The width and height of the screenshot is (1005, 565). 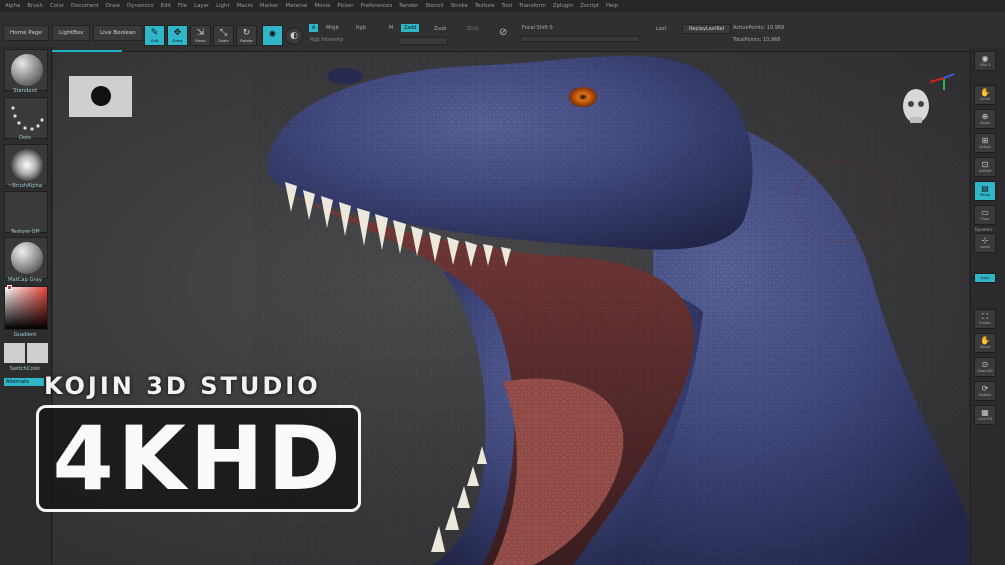 I want to click on studio-title: KOJIN 3D STUDIO, so click(x=182, y=386).